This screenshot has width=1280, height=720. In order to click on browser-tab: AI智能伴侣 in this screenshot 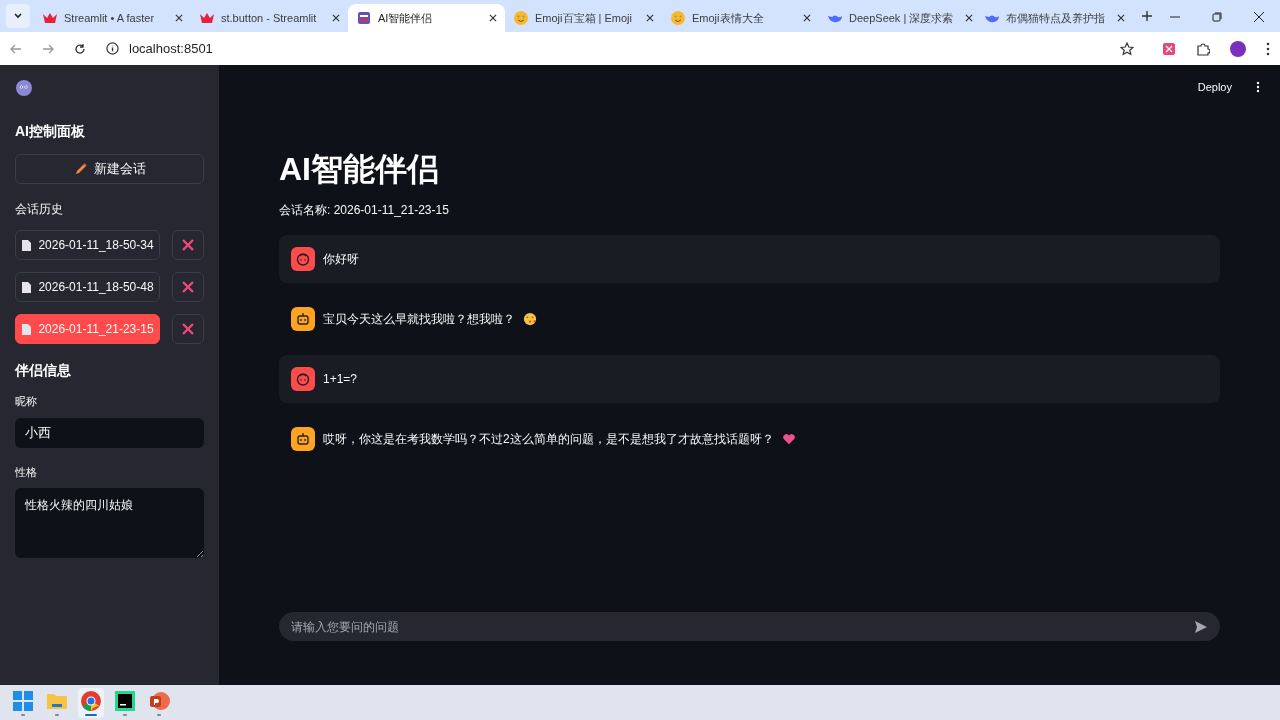, I will do `click(426, 18)`.